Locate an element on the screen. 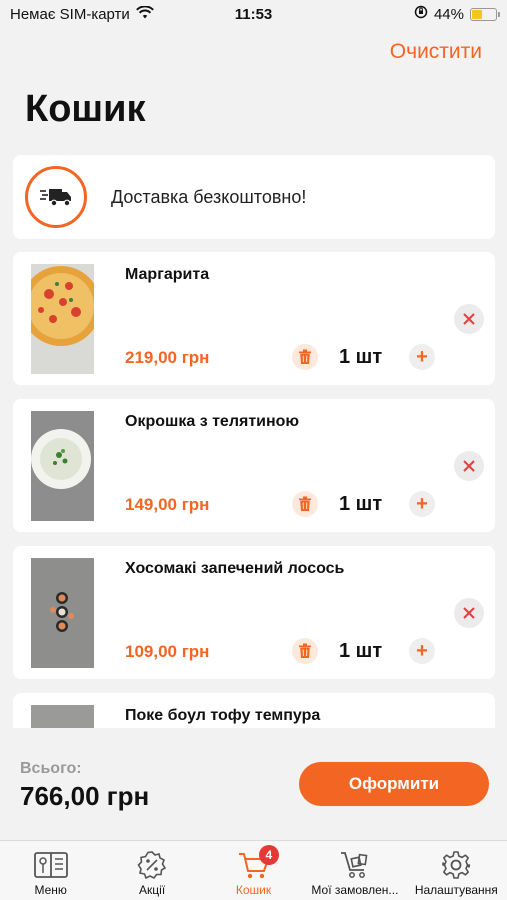 This screenshot has height=900, width=507. battery-icon is located at coordinates (485, 14).